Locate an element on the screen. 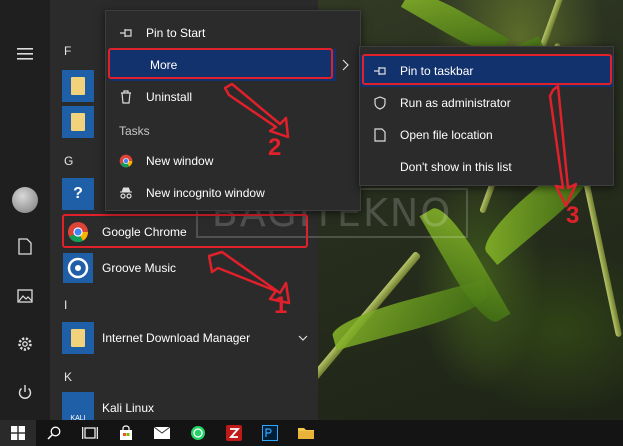 The height and width of the screenshot is (446, 623). search-button is located at coordinates (54, 433).